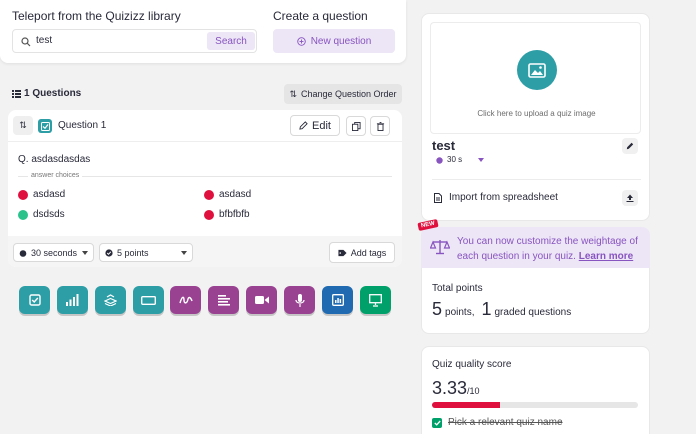  I want to click on questions-count: 1 Questions, so click(46, 93).